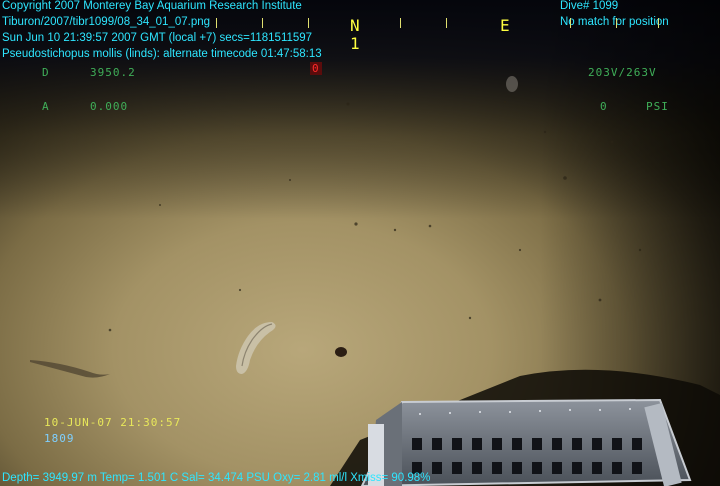 The width and height of the screenshot is (720, 486). What do you see at coordinates (316, 68) in the screenshot?
I see `record-indicator: 0` at bounding box center [316, 68].